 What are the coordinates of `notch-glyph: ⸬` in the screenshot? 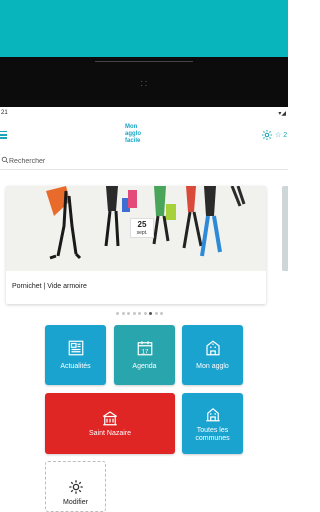 It's located at (144, 84).